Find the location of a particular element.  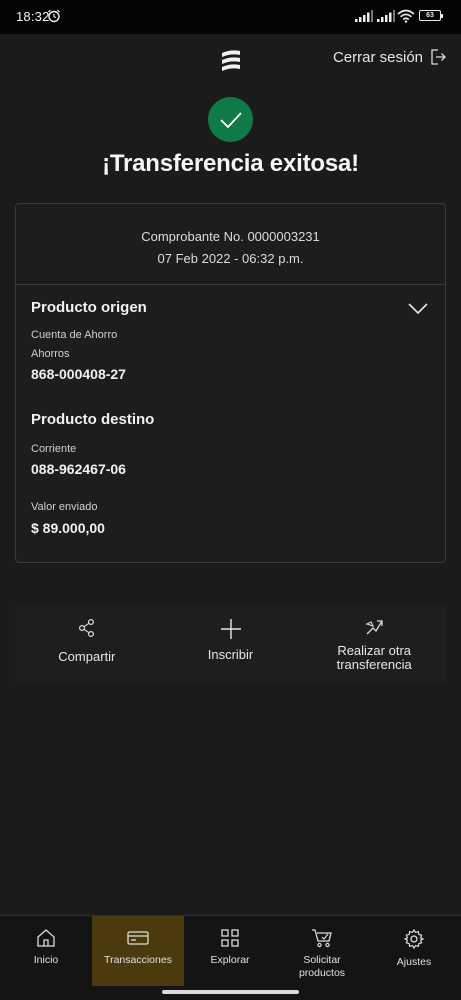

nav-label-ajustes: Ajustes is located at coordinates (414, 962).